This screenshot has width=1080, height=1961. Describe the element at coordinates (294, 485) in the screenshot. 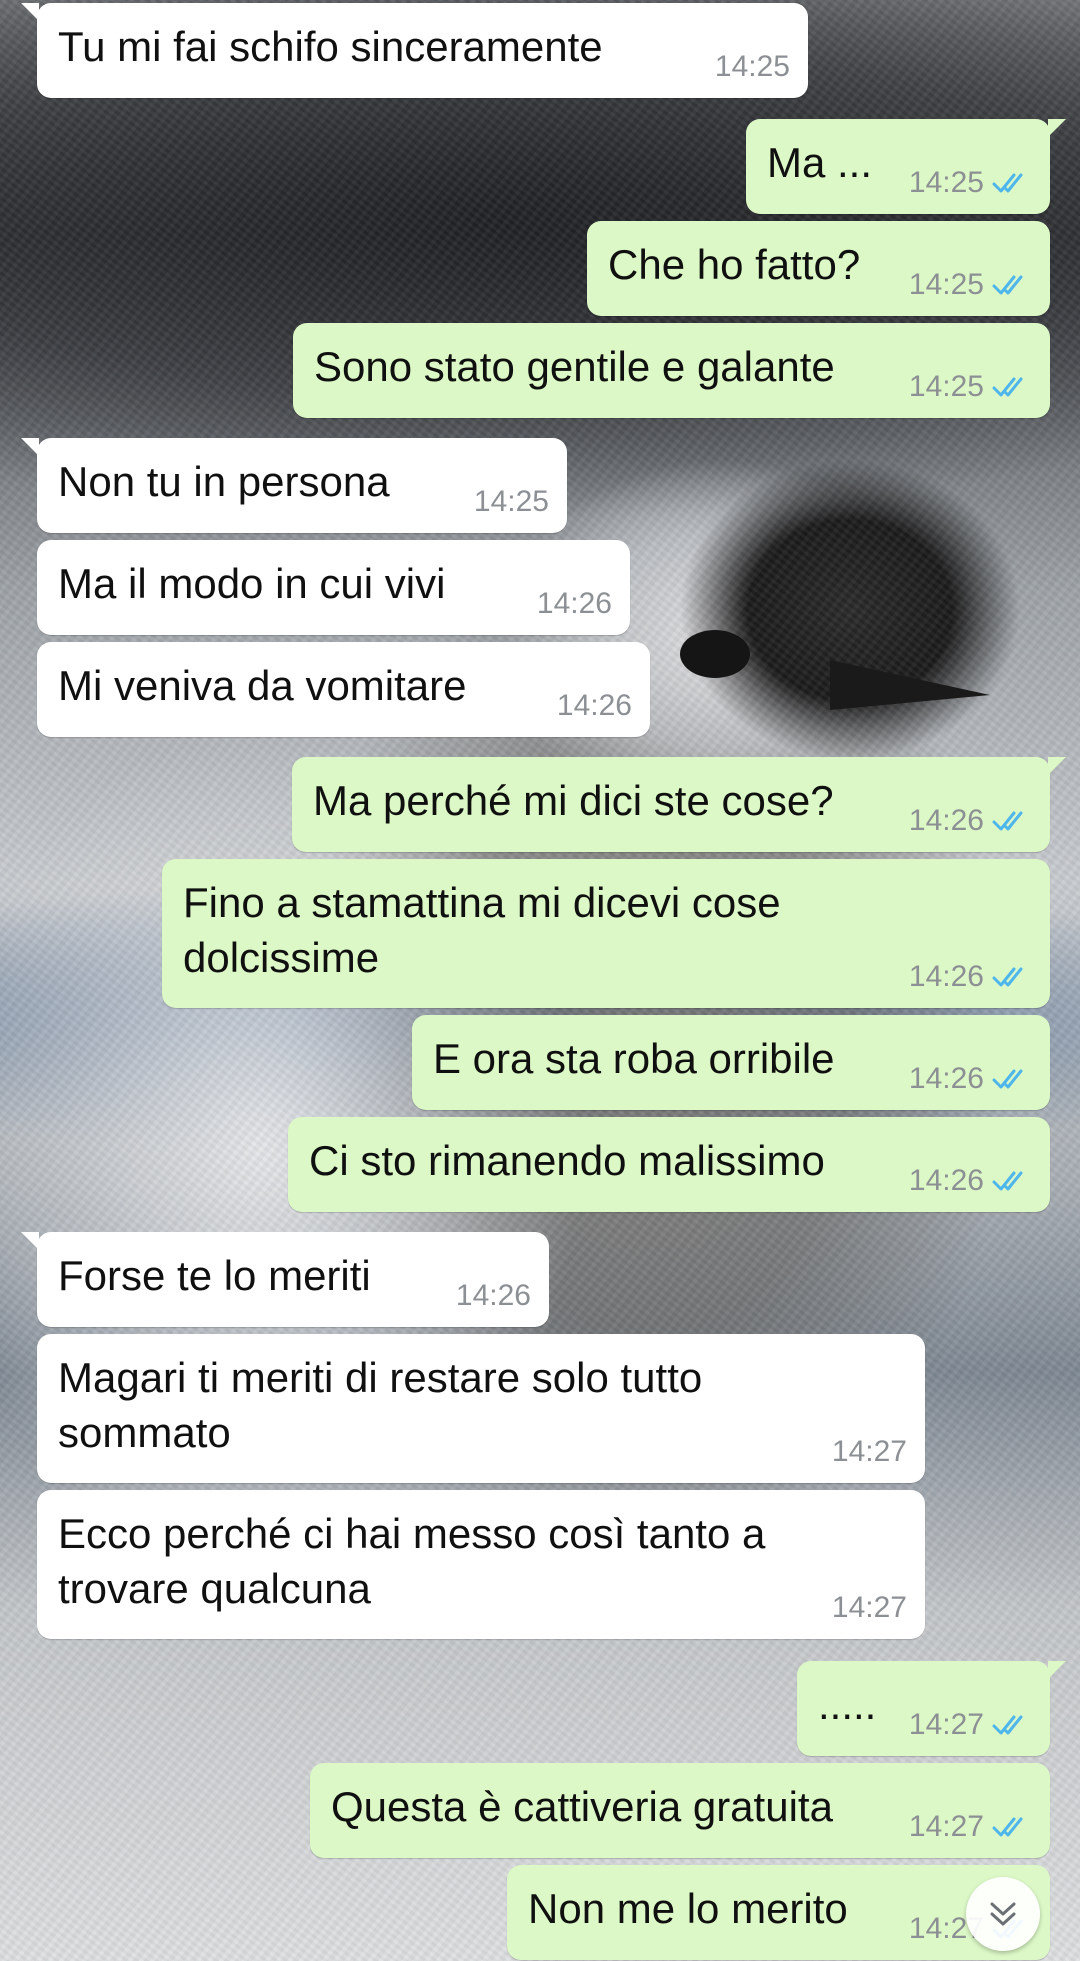

I see `message-bubble-incoming: Non tu in persona 14:25` at that location.